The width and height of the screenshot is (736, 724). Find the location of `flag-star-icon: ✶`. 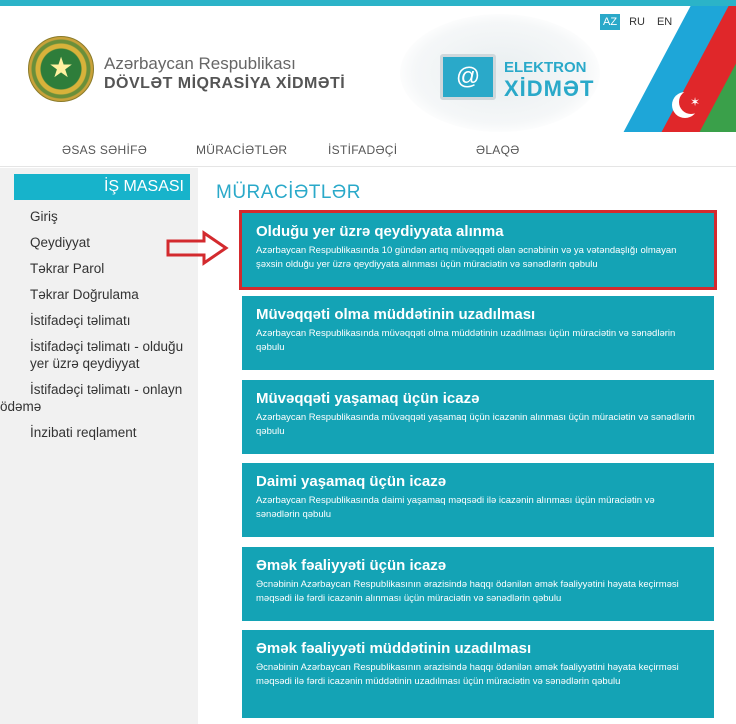

flag-star-icon: ✶ is located at coordinates (695, 102).